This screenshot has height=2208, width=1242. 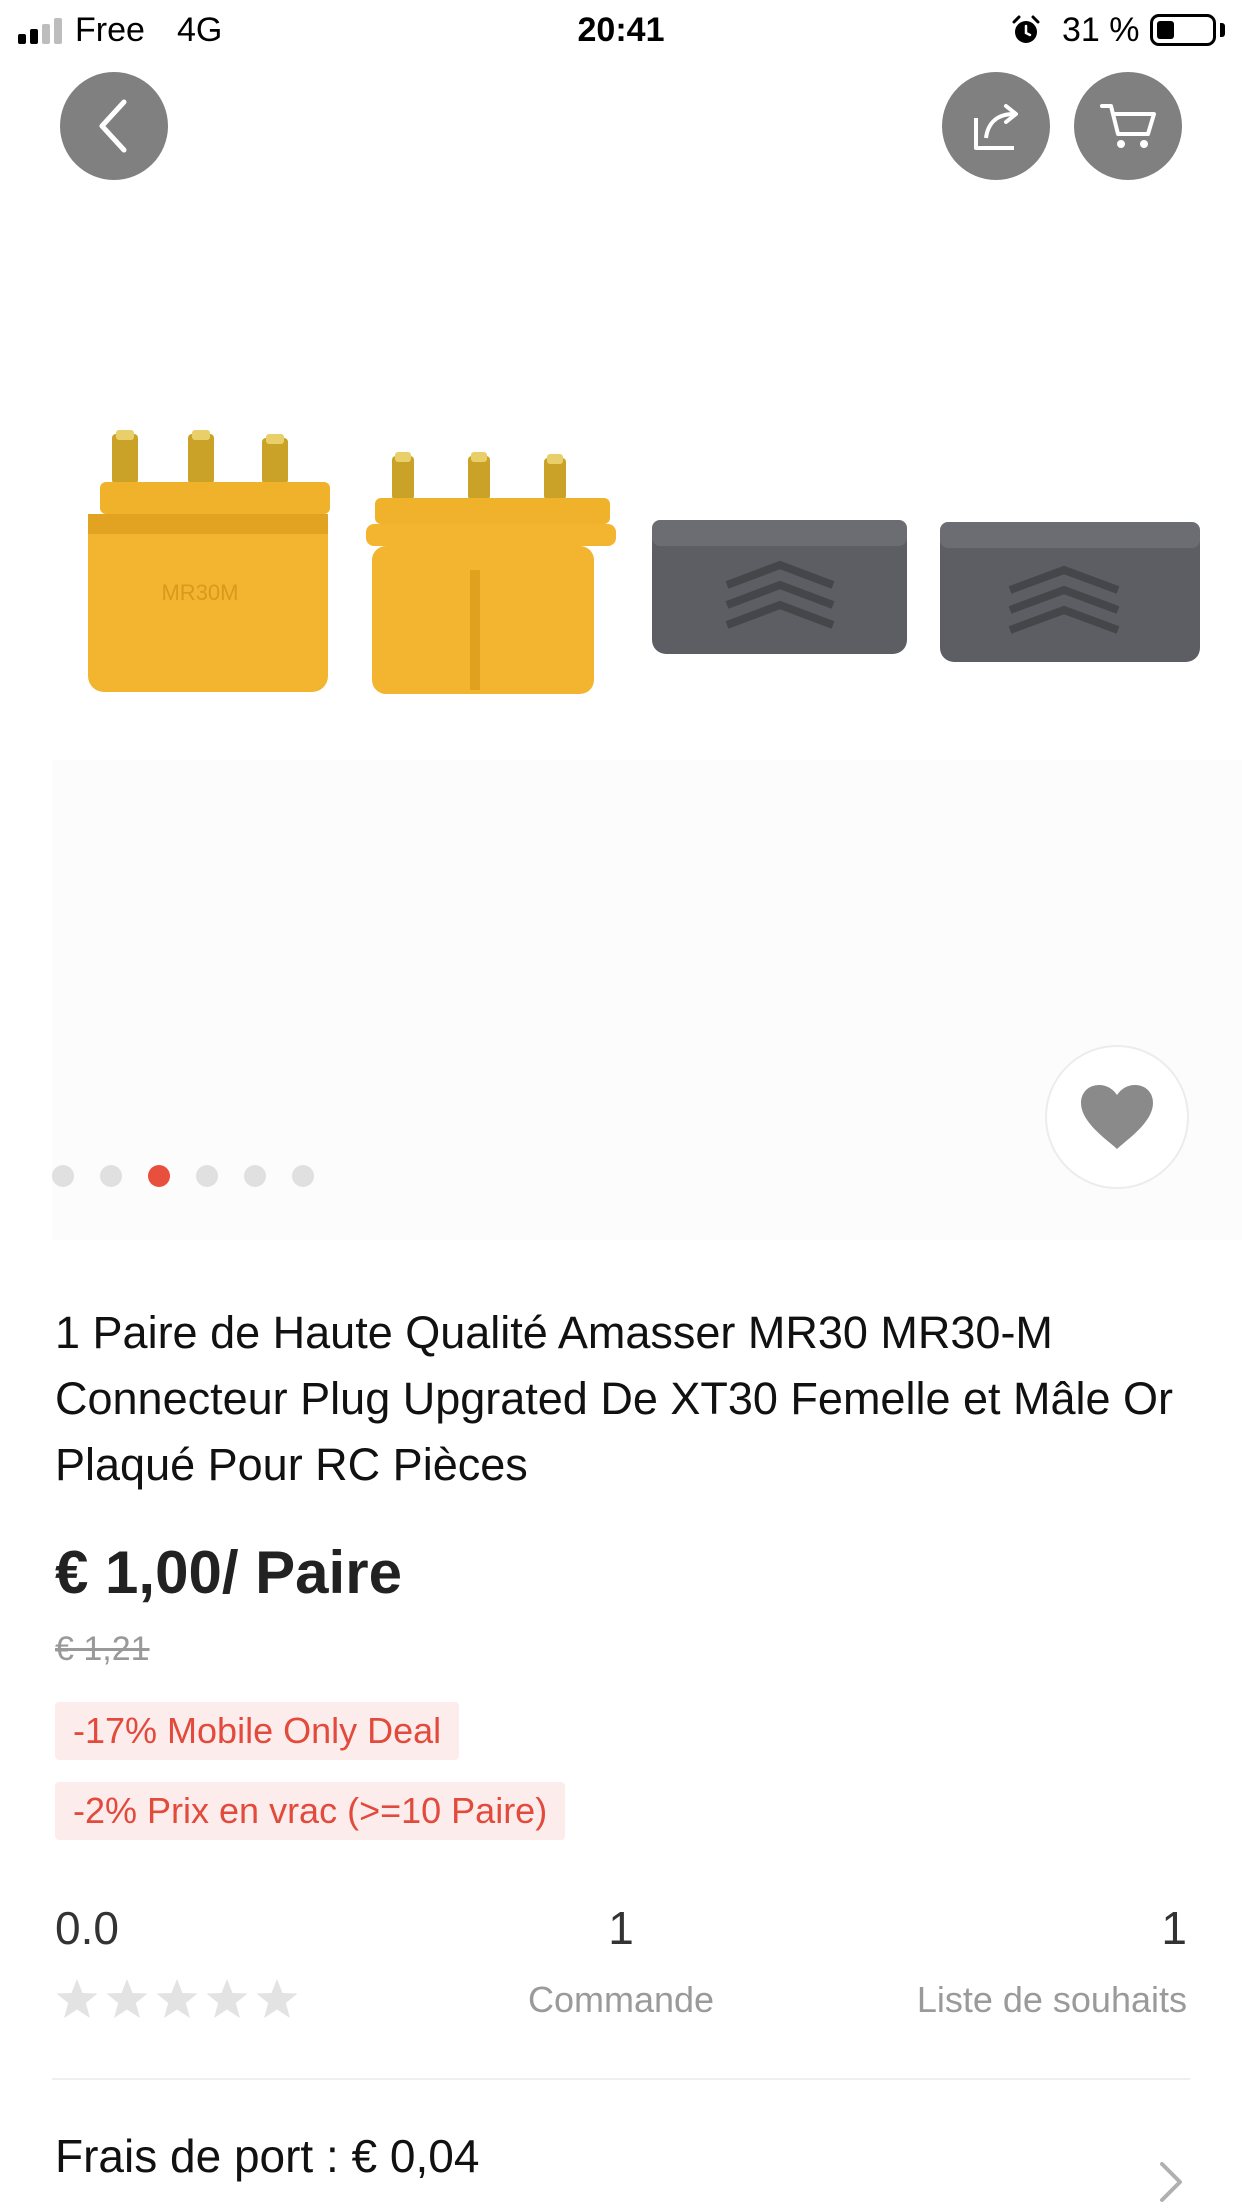 I want to click on product-photo: MR30M, so click(x=644, y=562).